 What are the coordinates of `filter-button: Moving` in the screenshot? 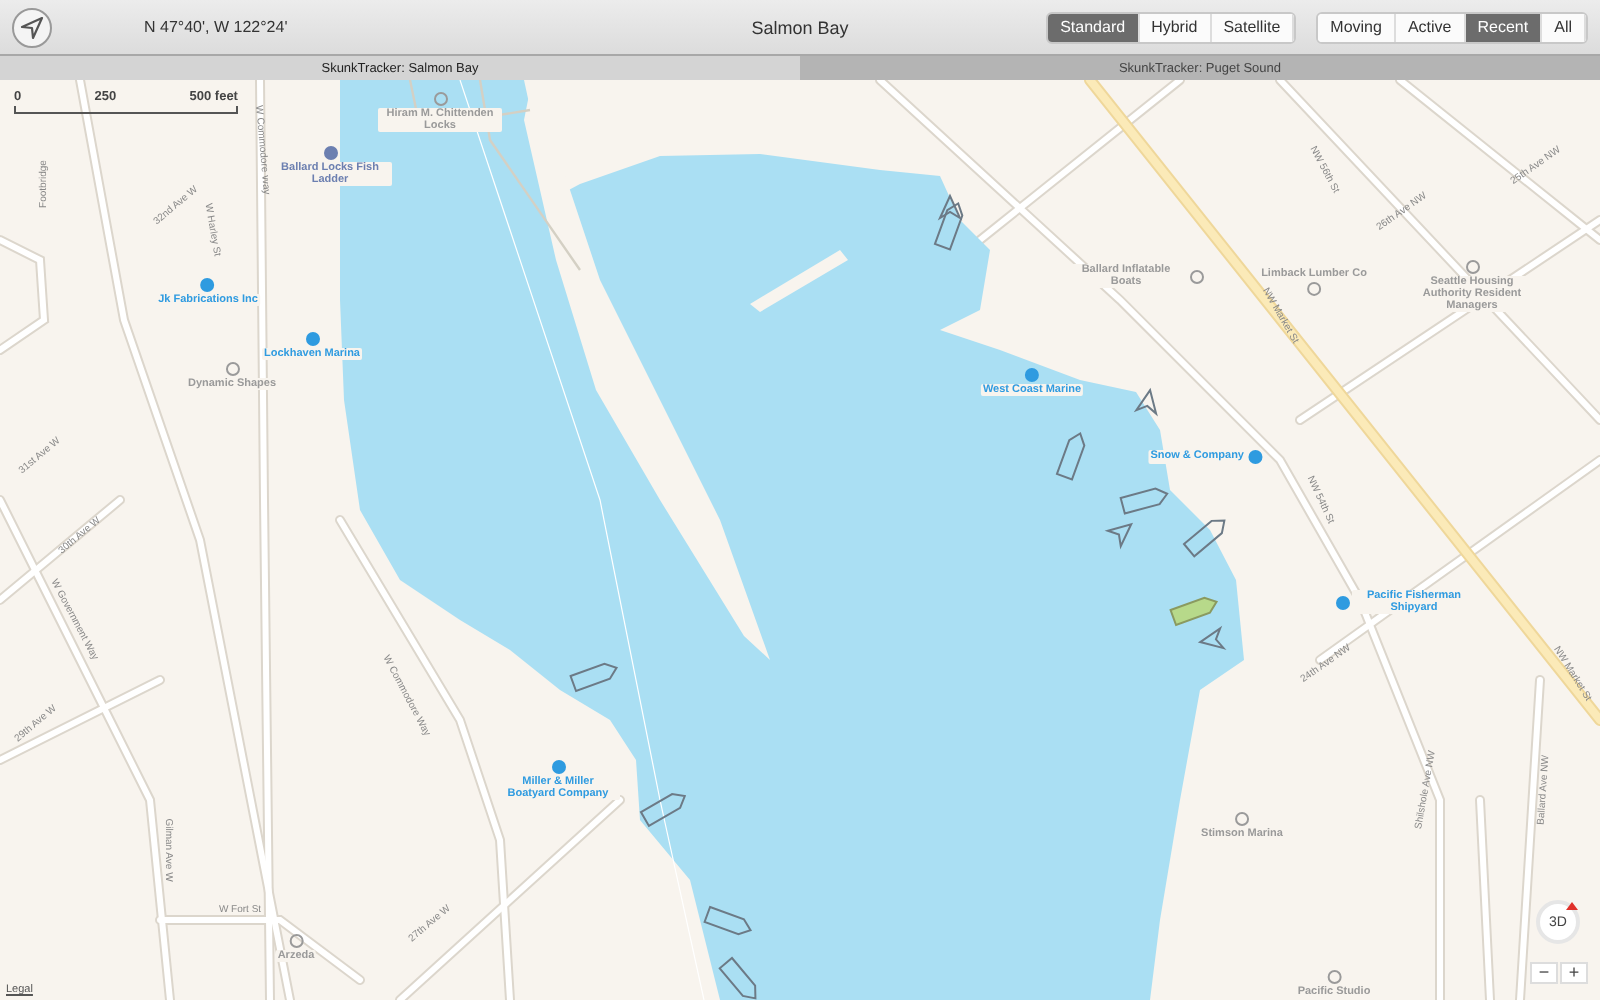 It's located at (1357, 27).